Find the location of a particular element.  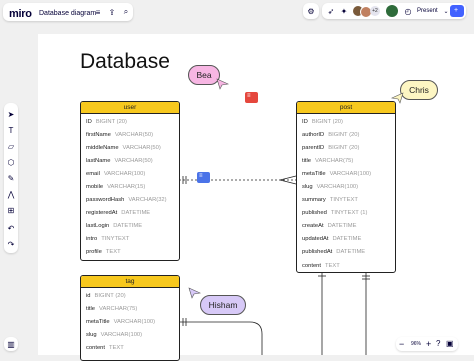

table-row: passwordHash VARCHAR(32) is located at coordinates (130, 200).